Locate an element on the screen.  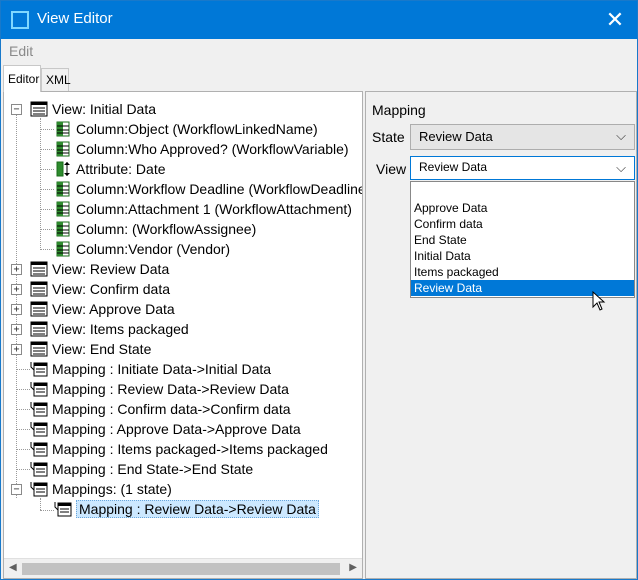
tree-item-label: Attribute: Date is located at coordinates (121, 169).